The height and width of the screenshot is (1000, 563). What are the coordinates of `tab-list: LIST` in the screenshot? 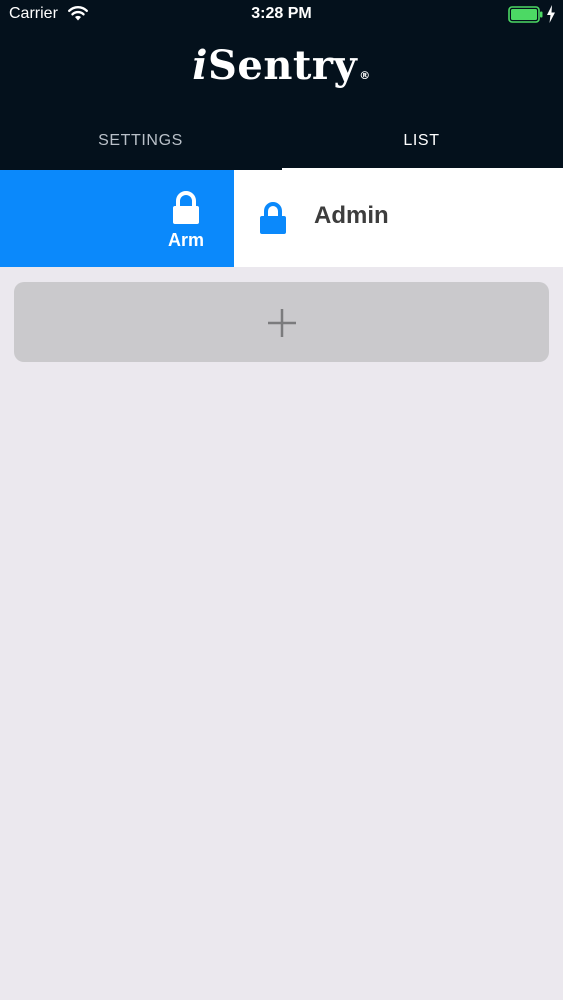 It's located at (421, 141).